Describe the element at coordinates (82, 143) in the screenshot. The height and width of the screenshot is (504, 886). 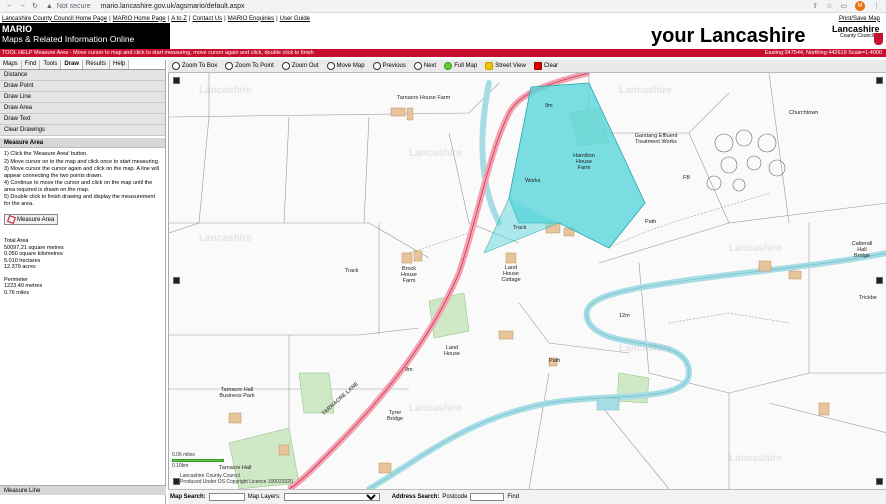
I see `measure-area-heading: Measure Area` at that location.